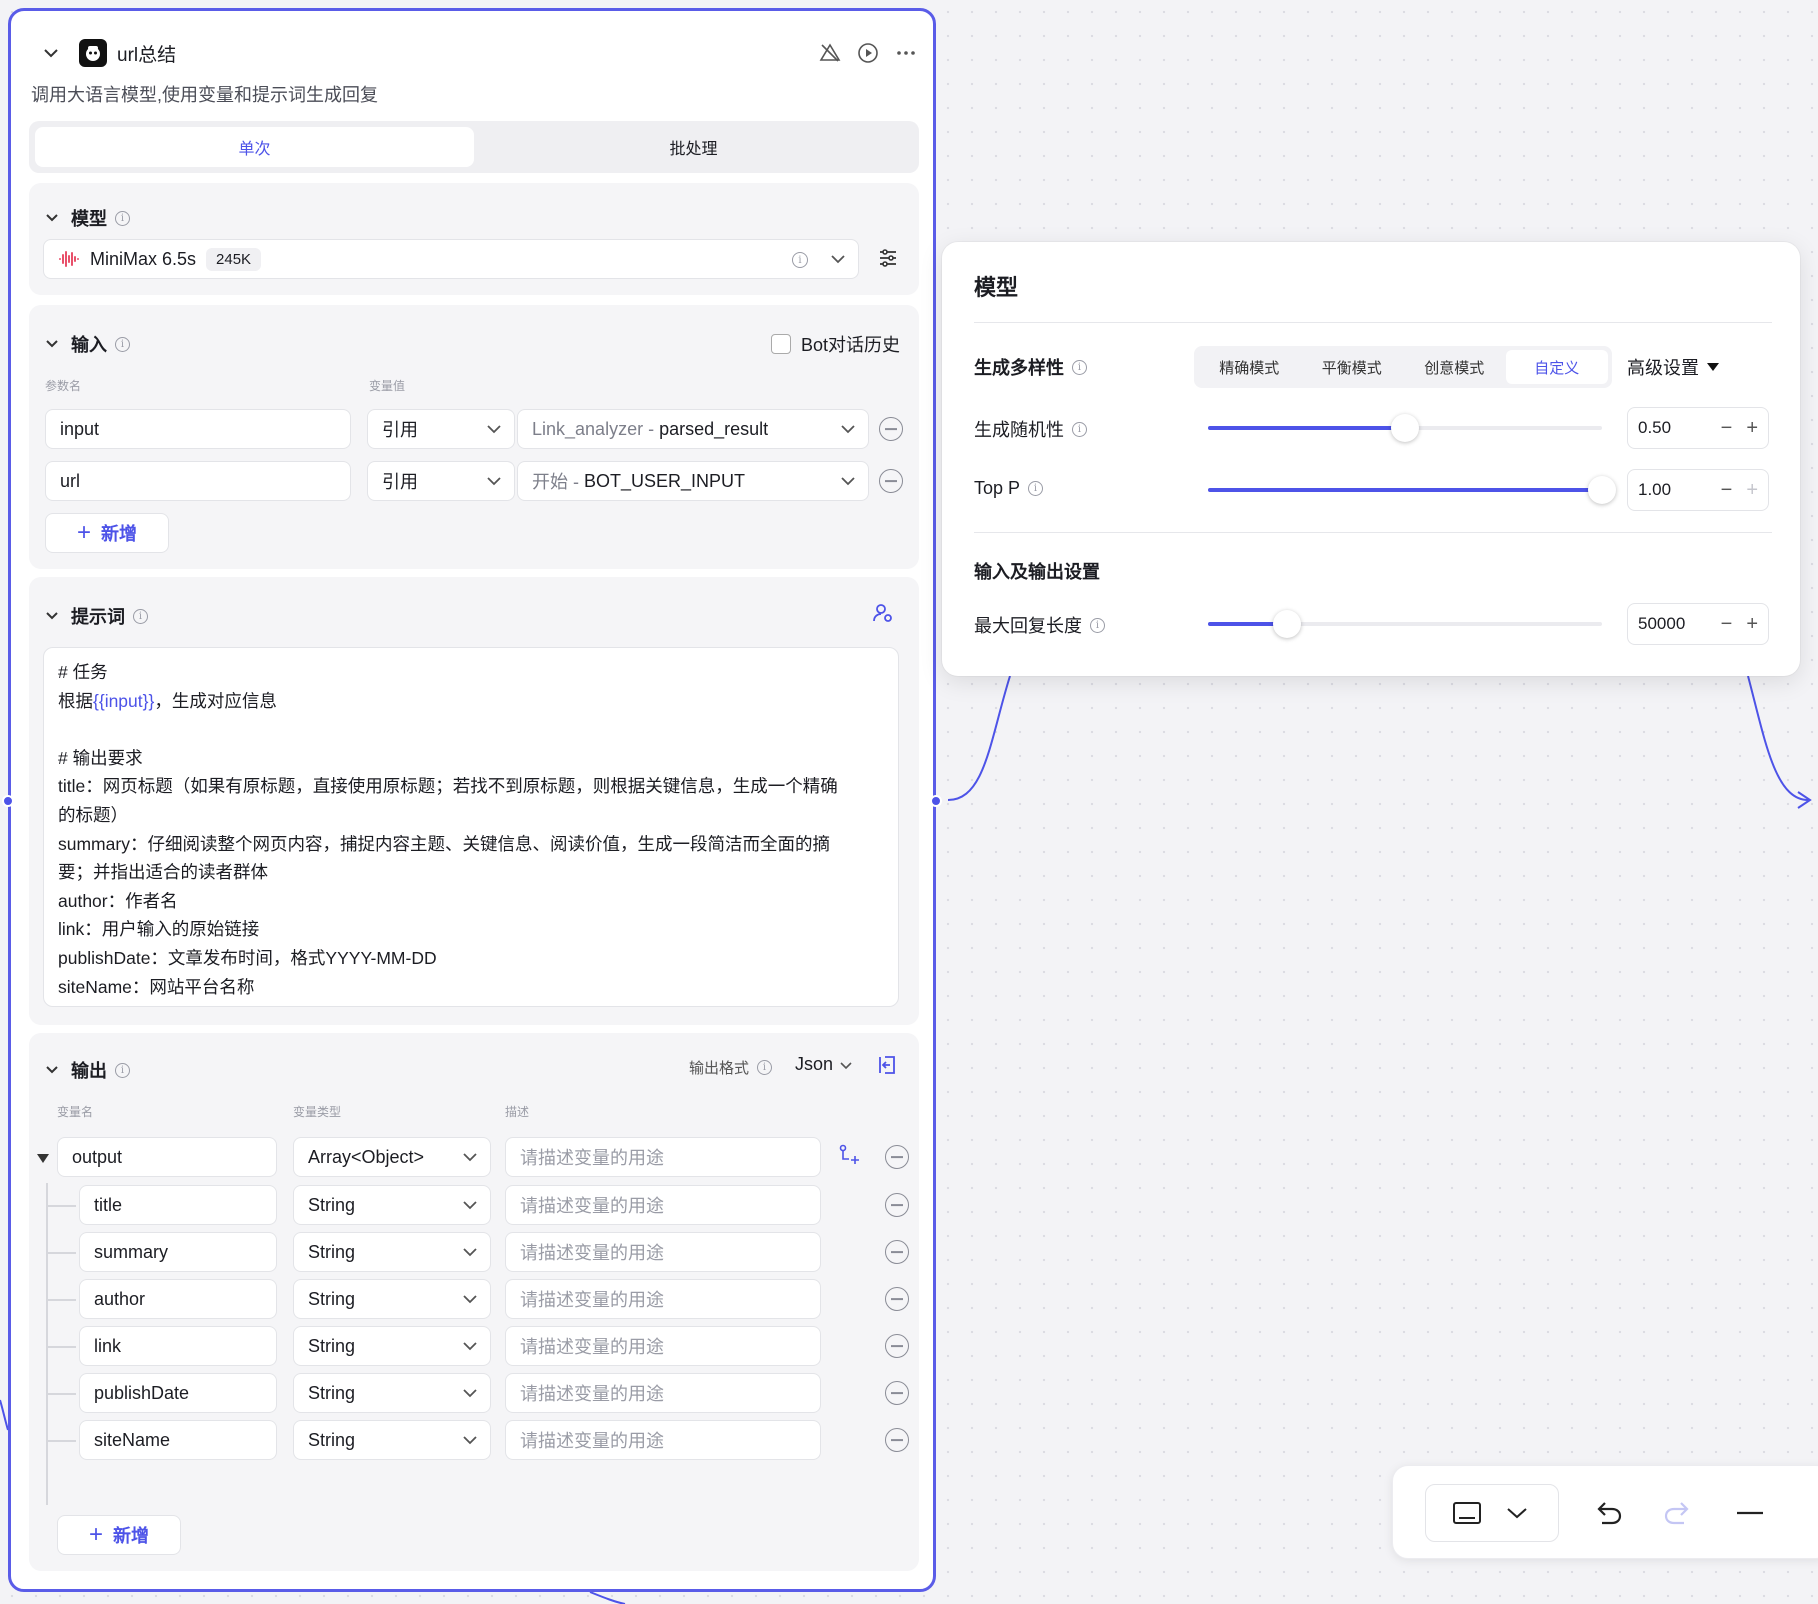  Describe the element at coordinates (86, 218) in the screenshot. I see `model-section-title: 模型 i` at that location.